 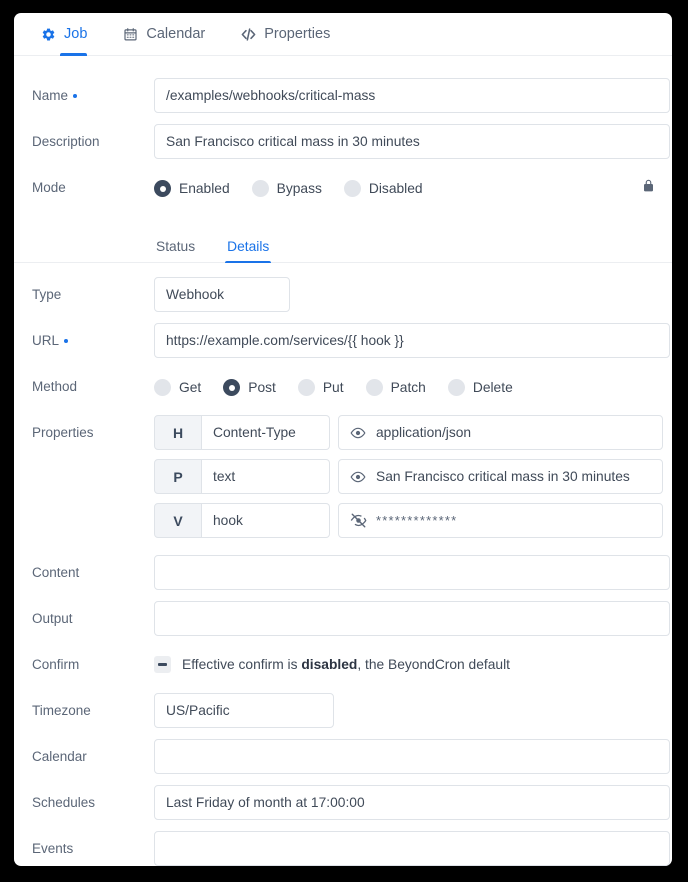 What do you see at coordinates (500, 432) in the screenshot?
I see `property-value-input: application/json` at bounding box center [500, 432].